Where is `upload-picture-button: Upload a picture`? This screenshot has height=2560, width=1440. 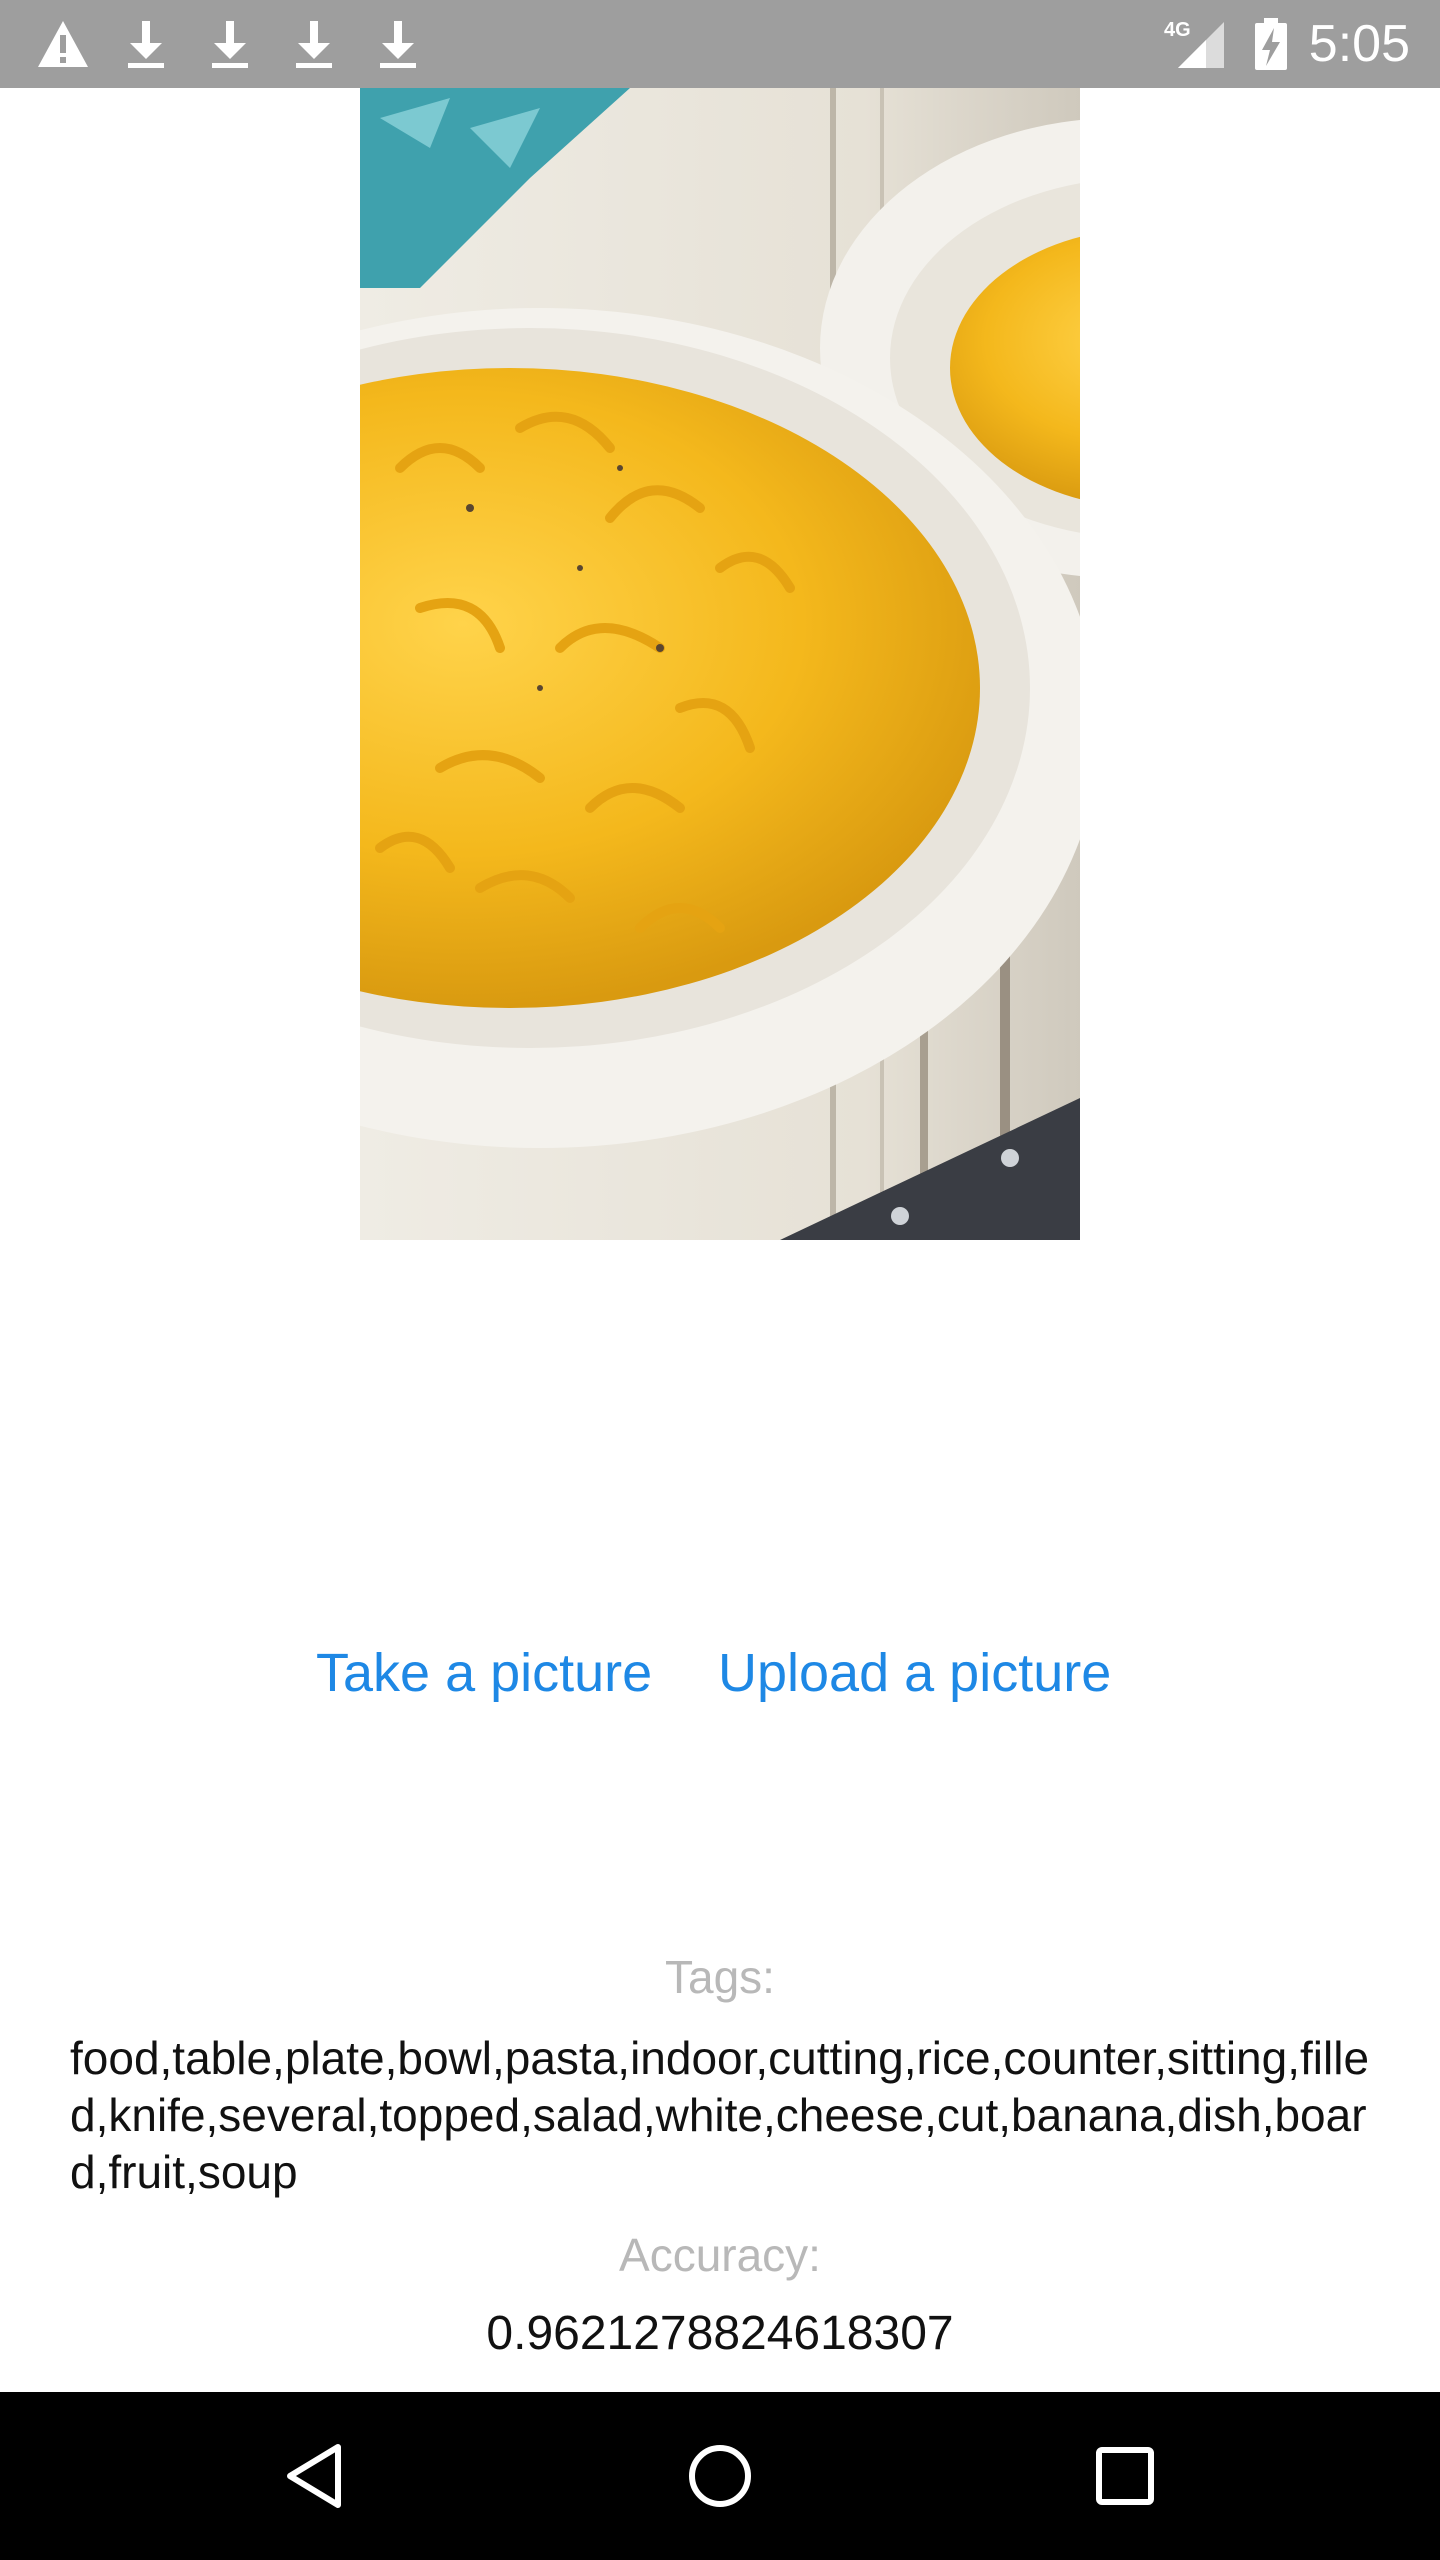 upload-picture-button: Upload a picture is located at coordinates (914, 1673).